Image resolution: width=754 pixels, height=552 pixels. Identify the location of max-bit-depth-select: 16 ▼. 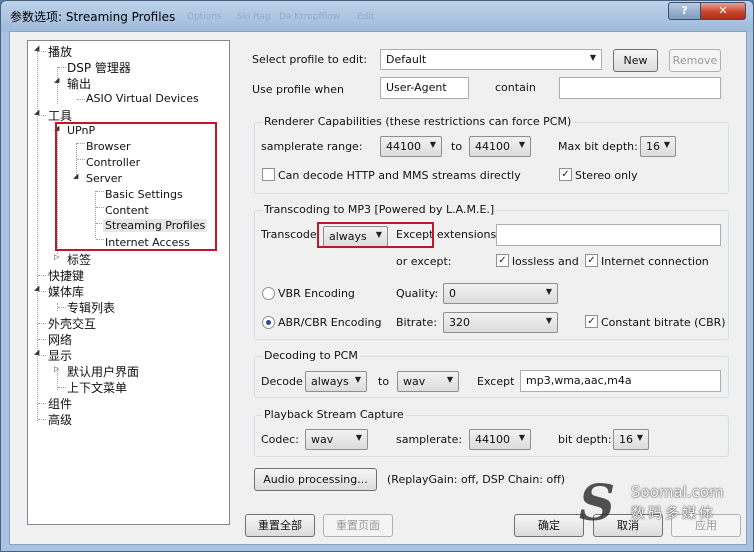
(658, 146).